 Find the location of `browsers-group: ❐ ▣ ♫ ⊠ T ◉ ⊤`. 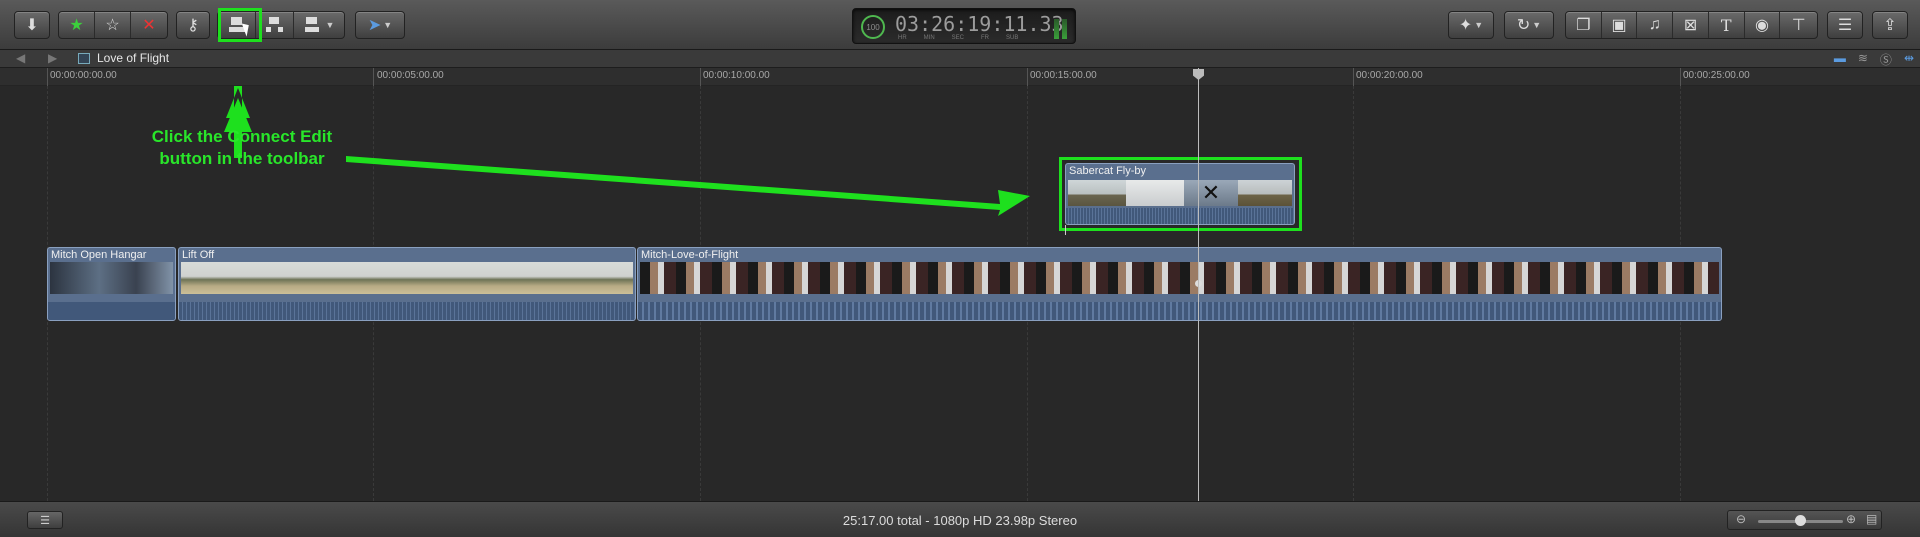

browsers-group: ❐ ▣ ♫ ⊠ T ◉ ⊤ is located at coordinates (1691, 25).